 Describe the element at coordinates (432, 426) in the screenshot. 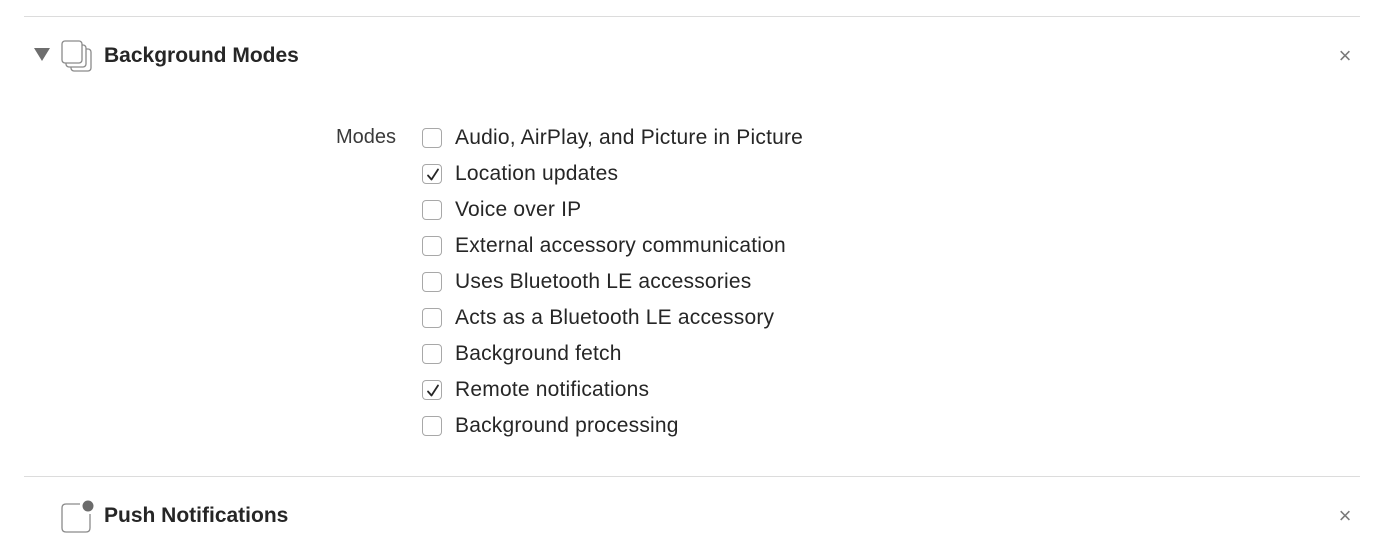

I see `mode-checkbox-background-processing` at that location.